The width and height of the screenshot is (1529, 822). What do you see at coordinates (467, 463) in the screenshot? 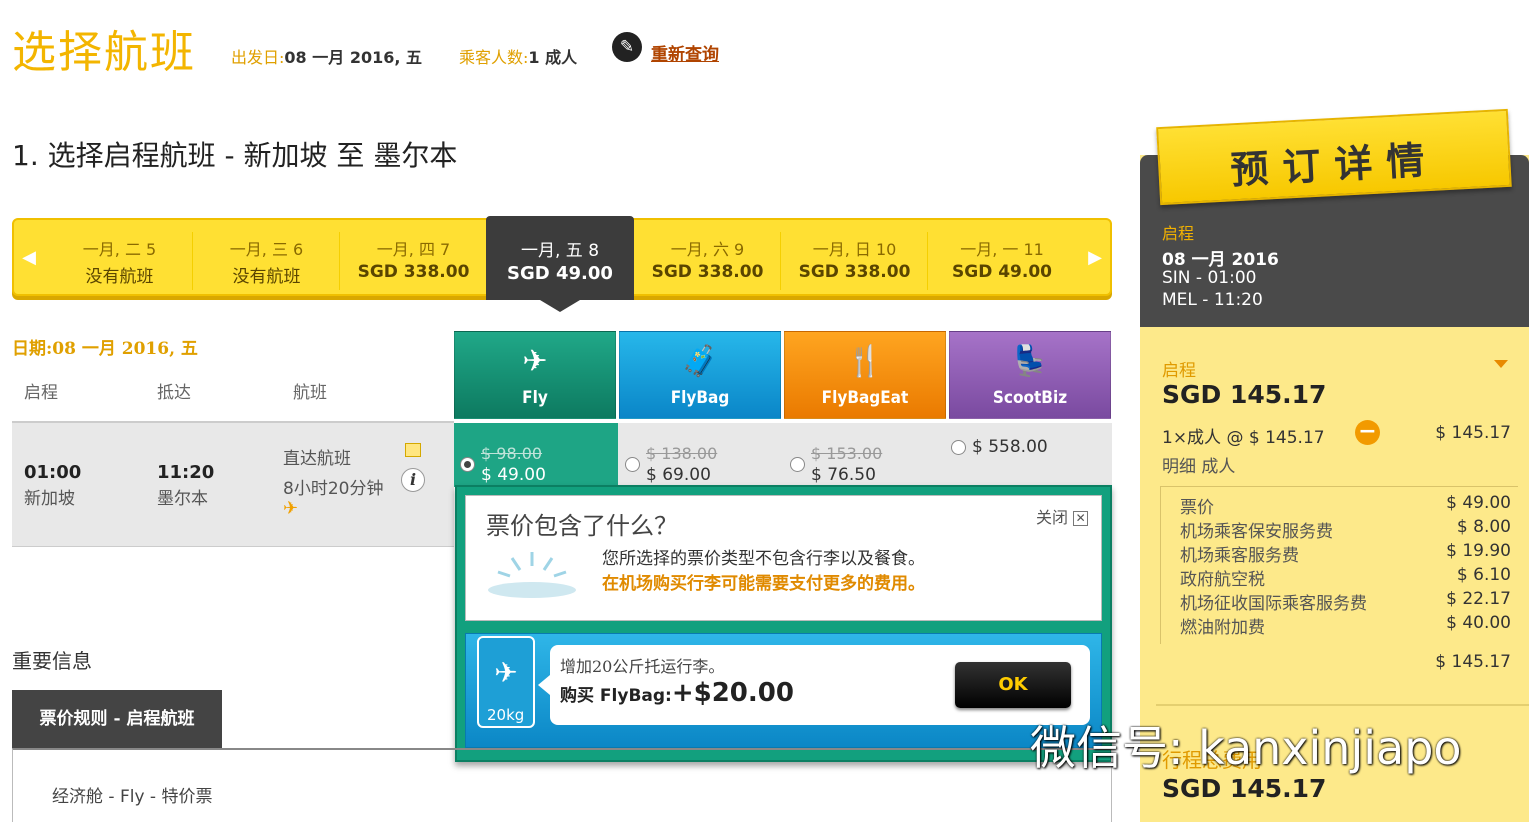
I see `fare-radio-fly` at bounding box center [467, 463].